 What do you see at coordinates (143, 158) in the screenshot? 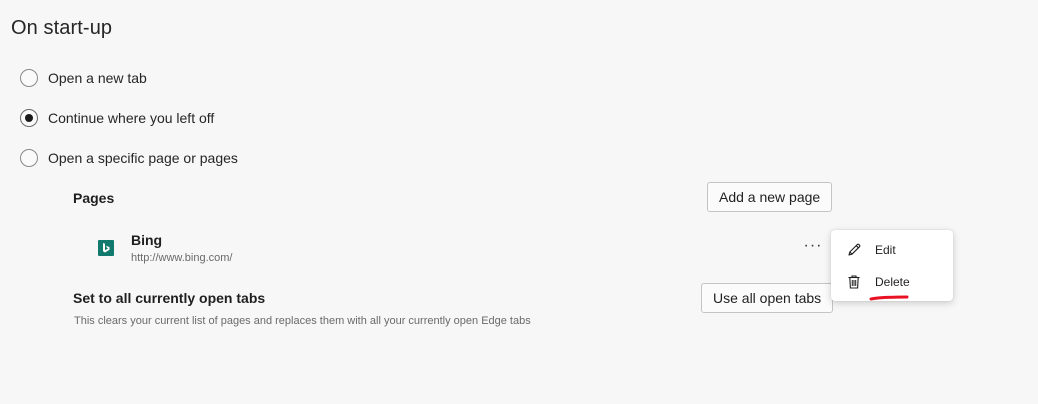
I see `radio-label: Open a specific page or pages` at bounding box center [143, 158].